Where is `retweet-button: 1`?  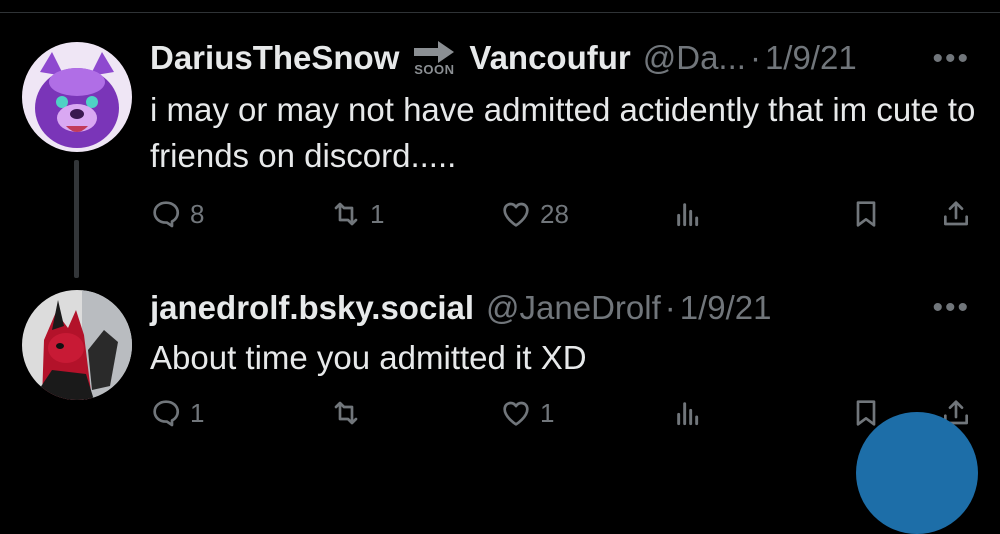 retweet-button: 1 is located at coordinates (357, 214).